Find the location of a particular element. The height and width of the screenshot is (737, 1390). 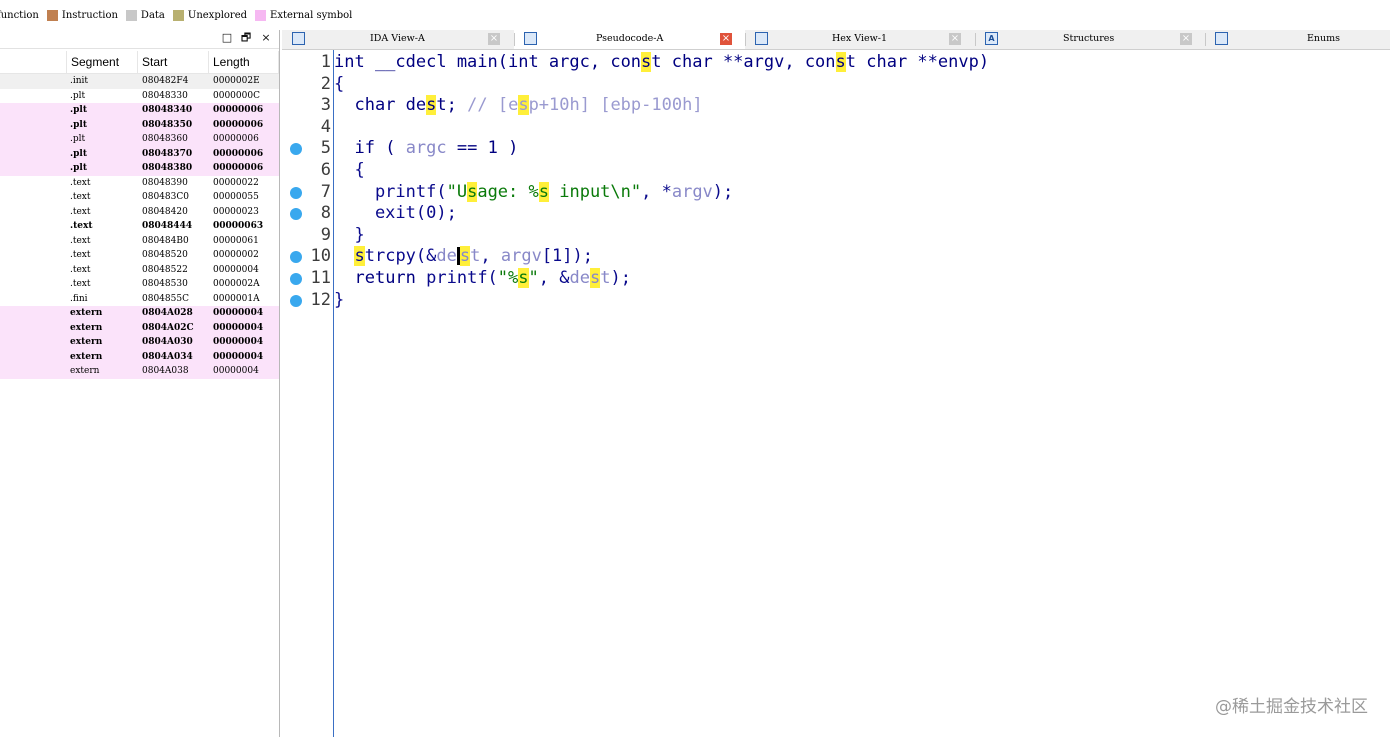

segments-table-header: Segment Start Length is located at coordinates (139, 62).